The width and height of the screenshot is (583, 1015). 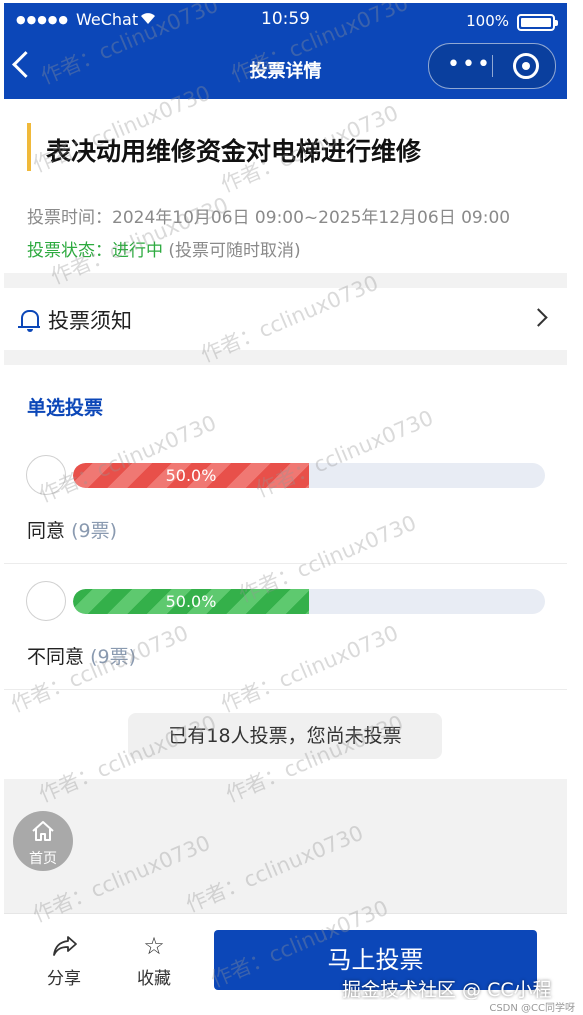 I want to click on section-title: 单选投票, so click(x=65, y=408).